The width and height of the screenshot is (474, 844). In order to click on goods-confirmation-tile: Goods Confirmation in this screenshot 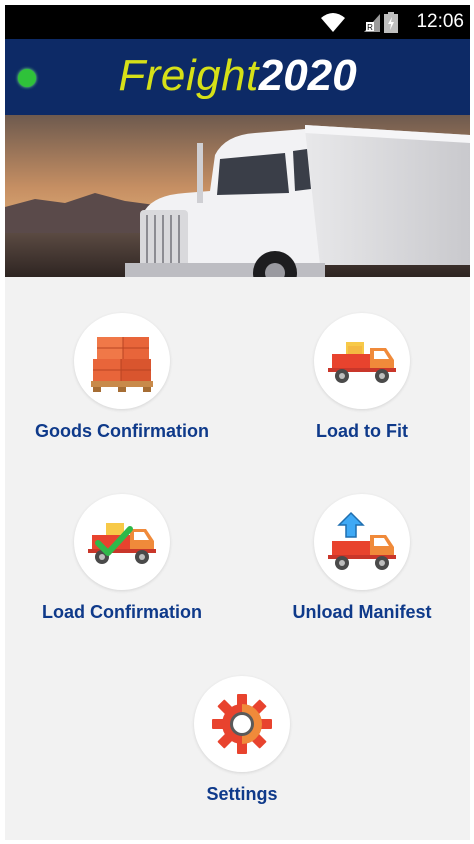, I will do `click(122, 377)`.